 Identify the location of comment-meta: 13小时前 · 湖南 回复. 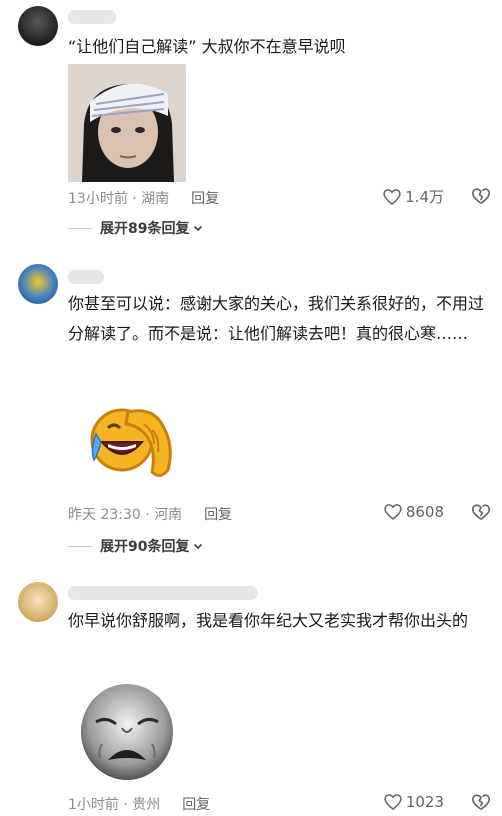
(143, 198).